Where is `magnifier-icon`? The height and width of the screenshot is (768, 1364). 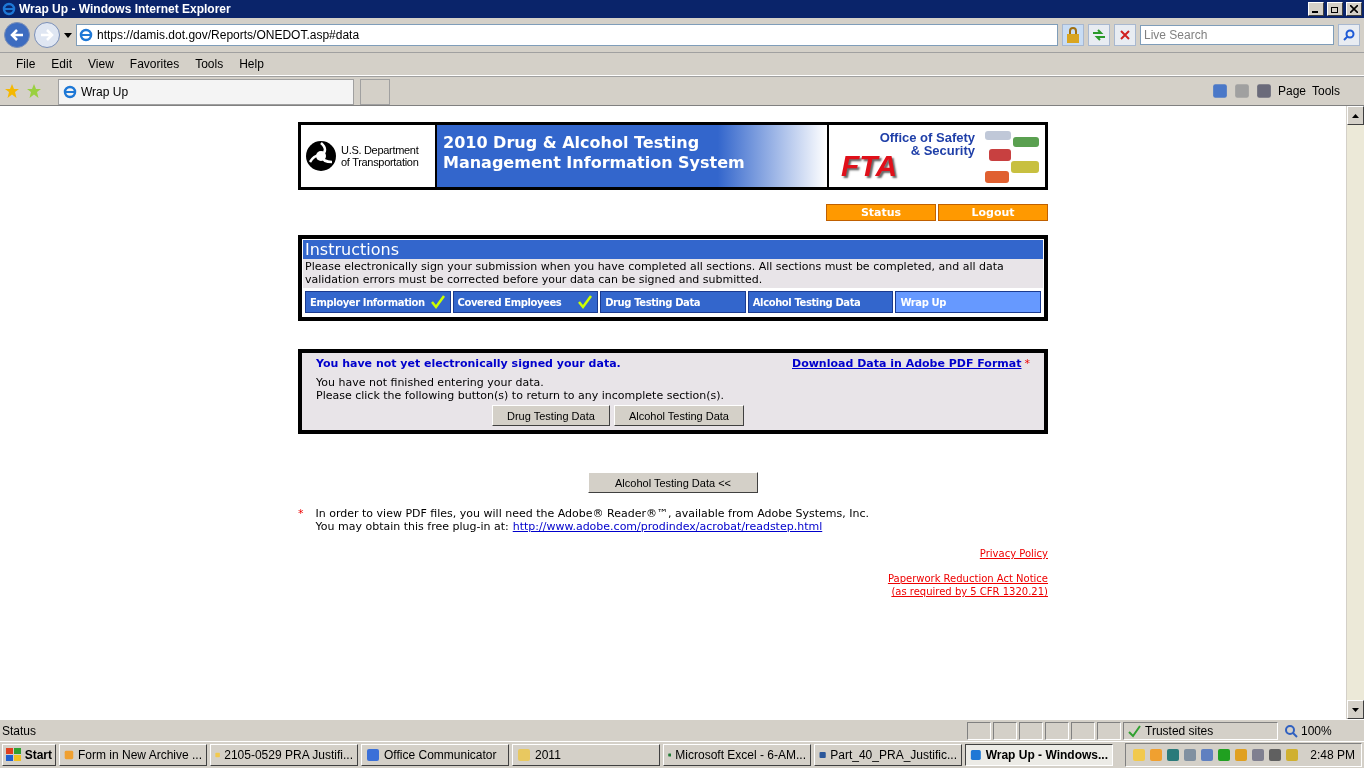 magnifier-icon is located at coordinates (1291, 730).